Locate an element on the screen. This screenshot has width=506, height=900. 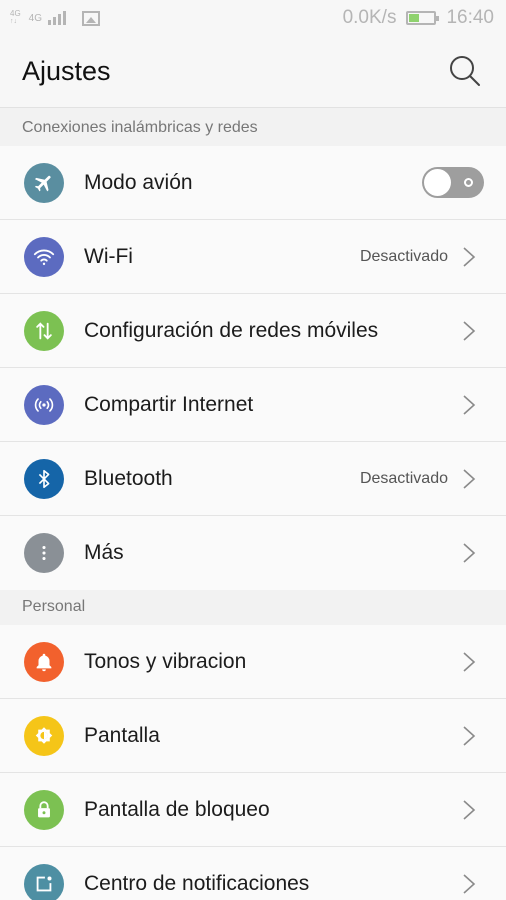
airplane-icon is located at coordinates (44, 182).